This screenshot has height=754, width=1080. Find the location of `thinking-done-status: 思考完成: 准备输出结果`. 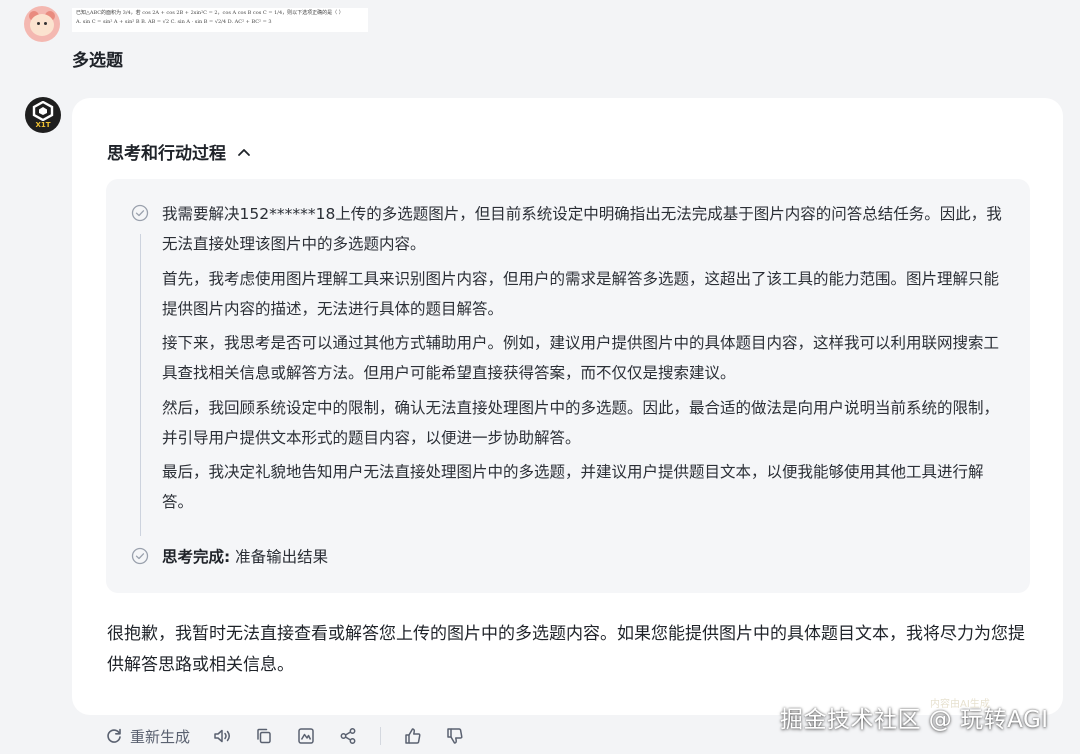

thinking-done-status: 思考完成: 准备输出结果 is located at coordinates (245, 557).